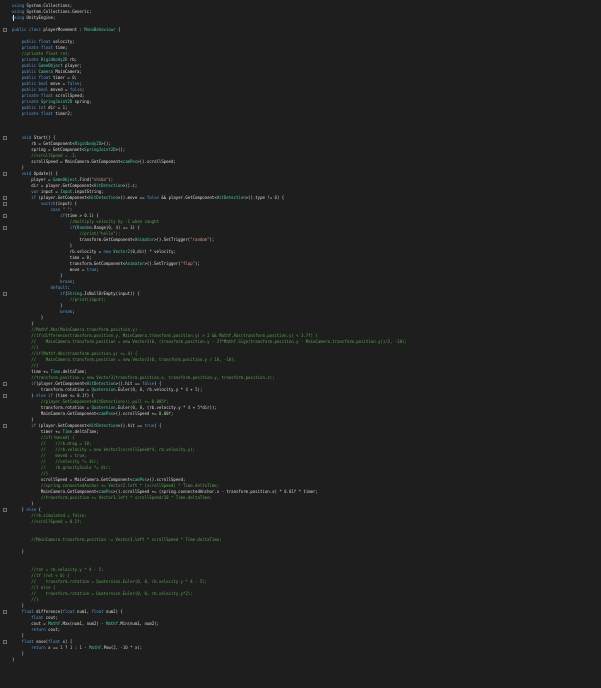 This screenshot has height=688, width=601. I want to click on code-line: private float timer2;, so click(42, 114).